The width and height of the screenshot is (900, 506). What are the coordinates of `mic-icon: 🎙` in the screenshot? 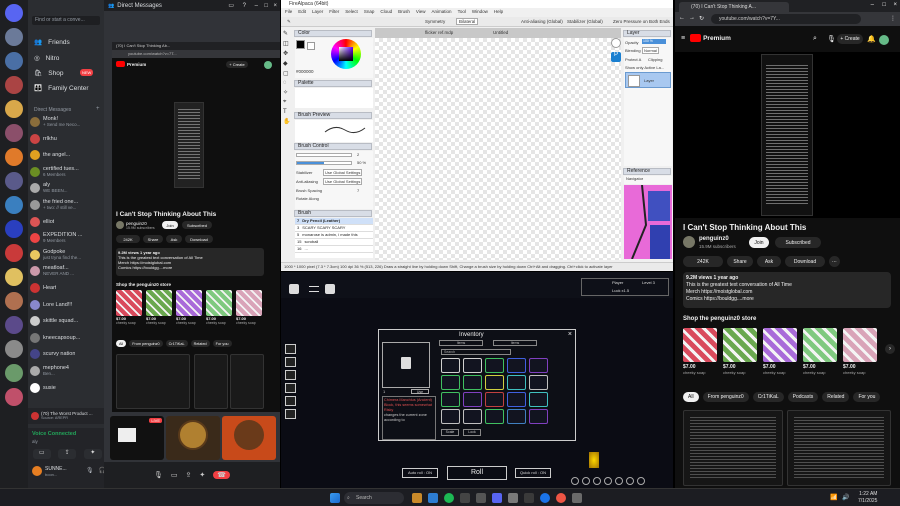 It's located at (831, 39).